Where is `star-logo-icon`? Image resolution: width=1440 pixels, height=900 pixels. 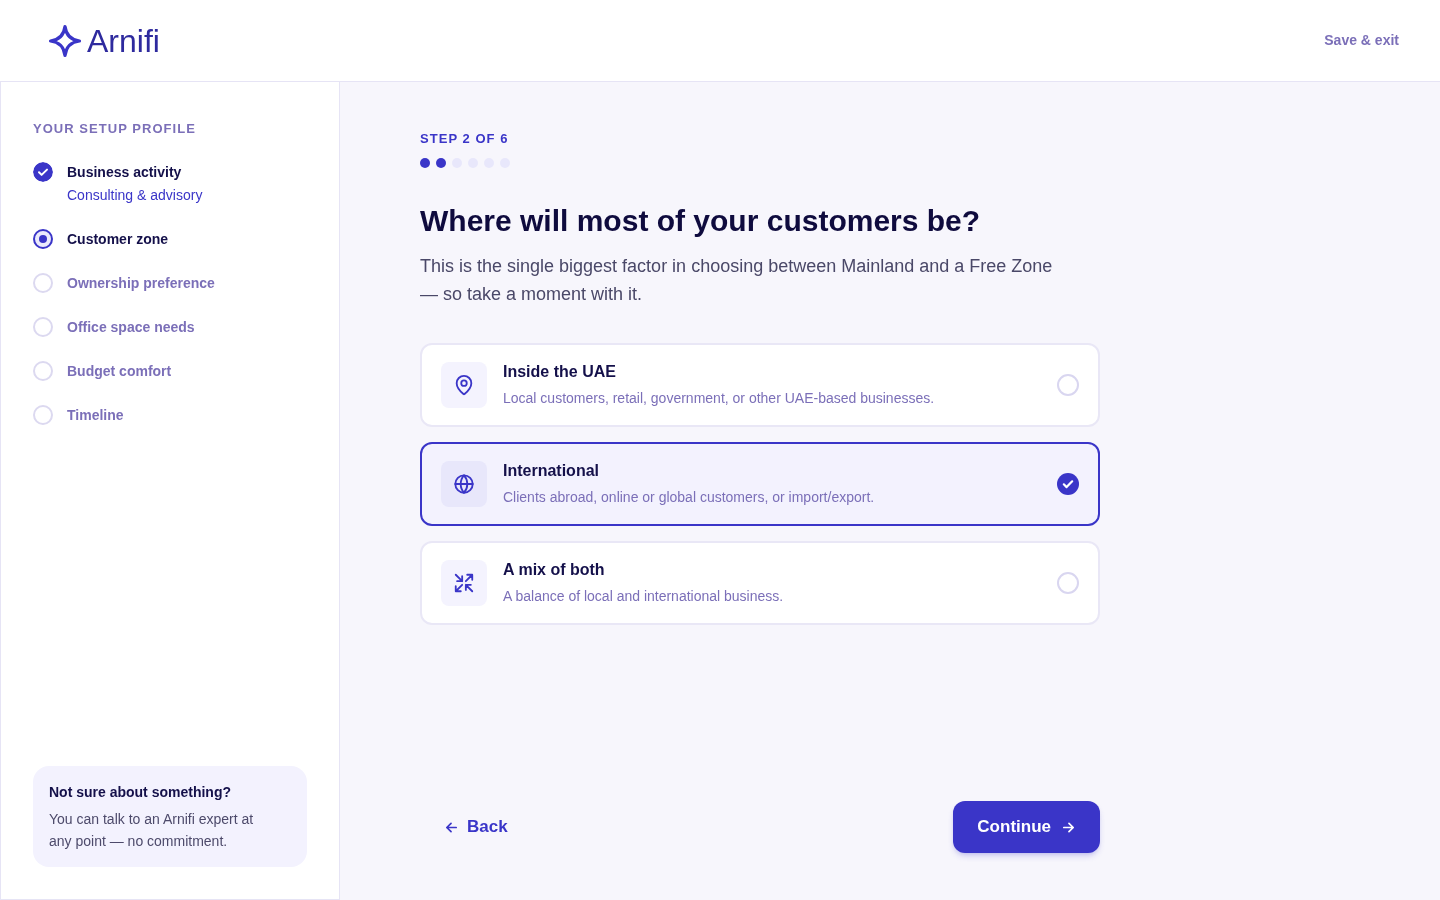 star-logo-icon is located at coordinates (65, 40).